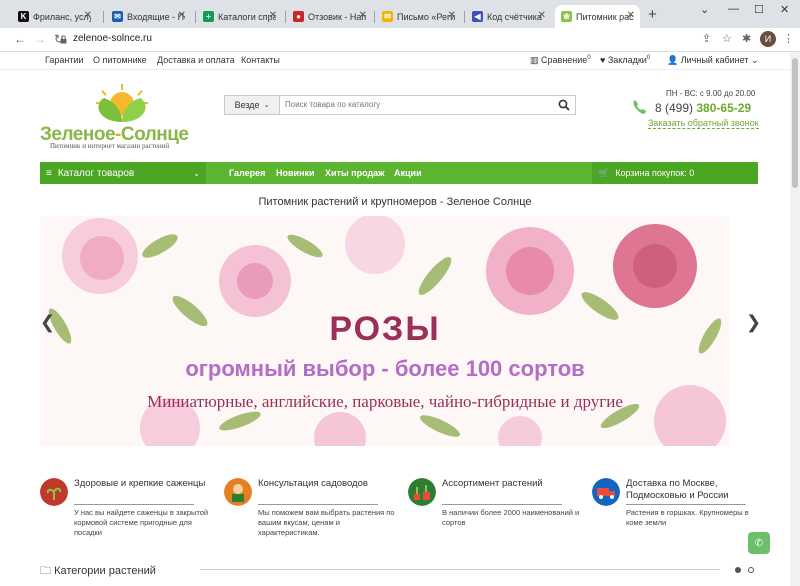 This screenshot has width=800, height=586. What do you see at coordinates (727, 38) in the screenshot?
I see `bookmark-star-icon: ☆` at bounding box center [727, 38].